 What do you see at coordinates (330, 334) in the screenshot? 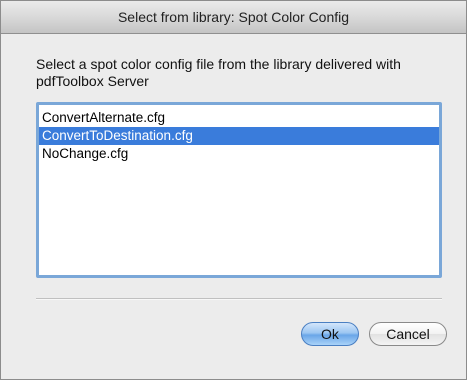
I see `ok-button: Ok` at bounding box center [330, 334].